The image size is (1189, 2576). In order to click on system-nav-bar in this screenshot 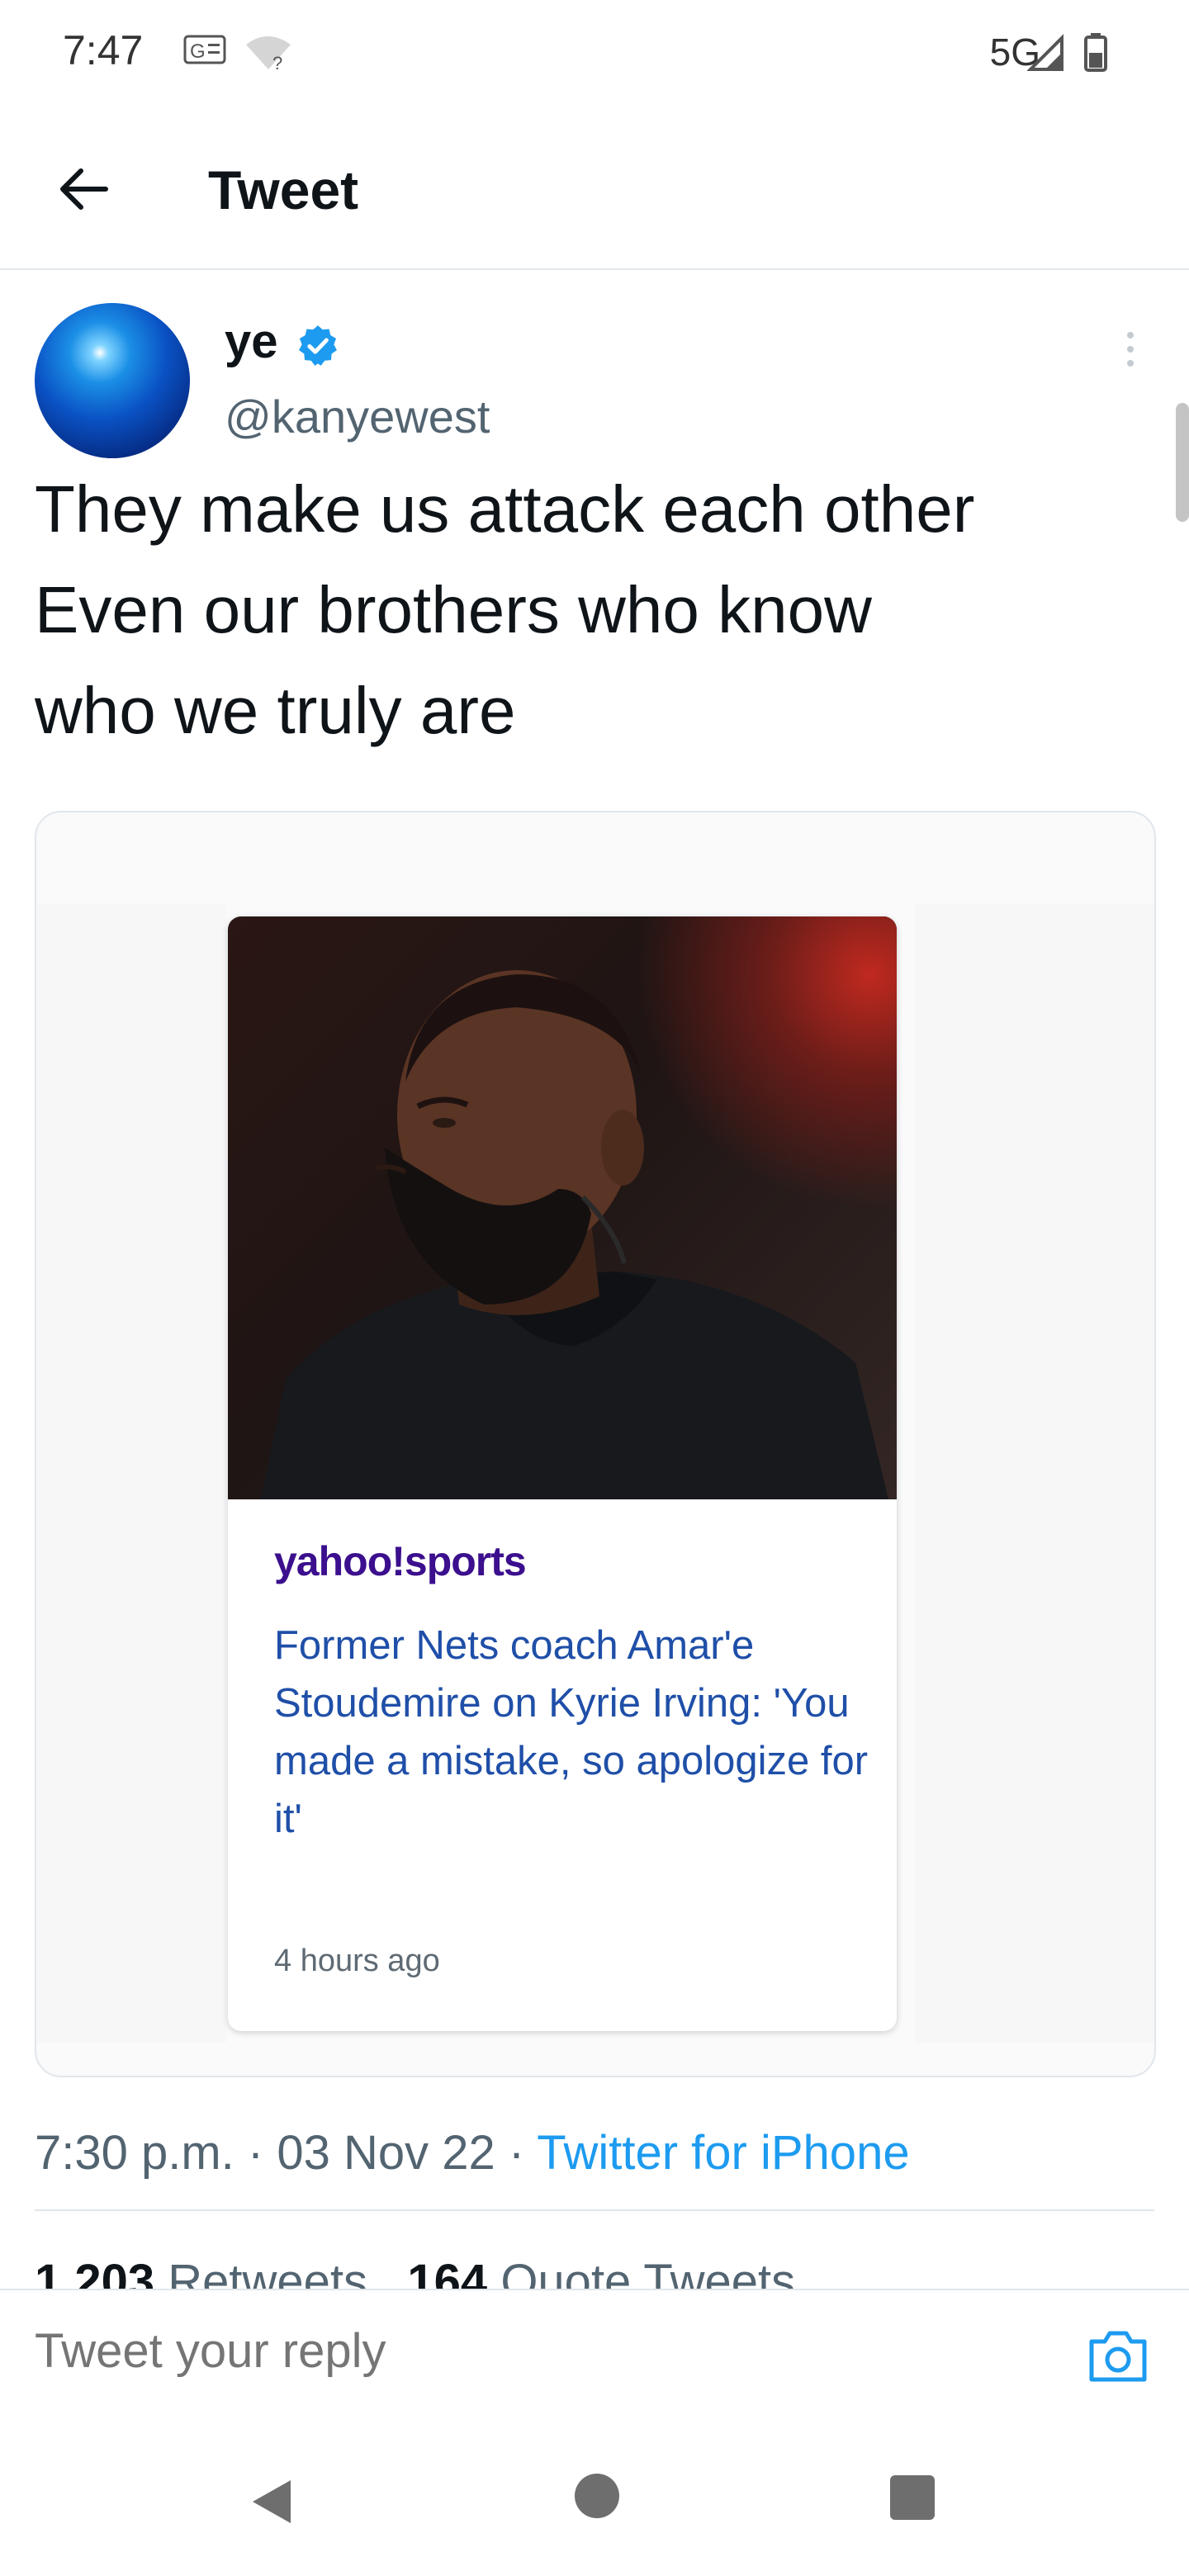, I will do `click(594, 2497)`.